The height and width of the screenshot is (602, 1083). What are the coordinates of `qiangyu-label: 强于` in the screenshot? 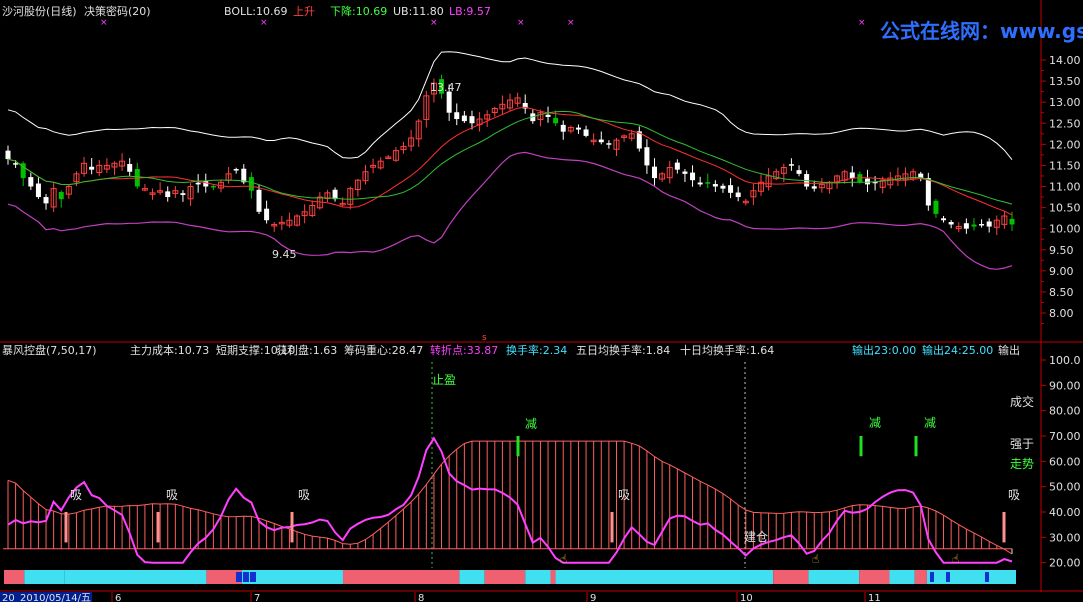 It's located at (1022, 444).